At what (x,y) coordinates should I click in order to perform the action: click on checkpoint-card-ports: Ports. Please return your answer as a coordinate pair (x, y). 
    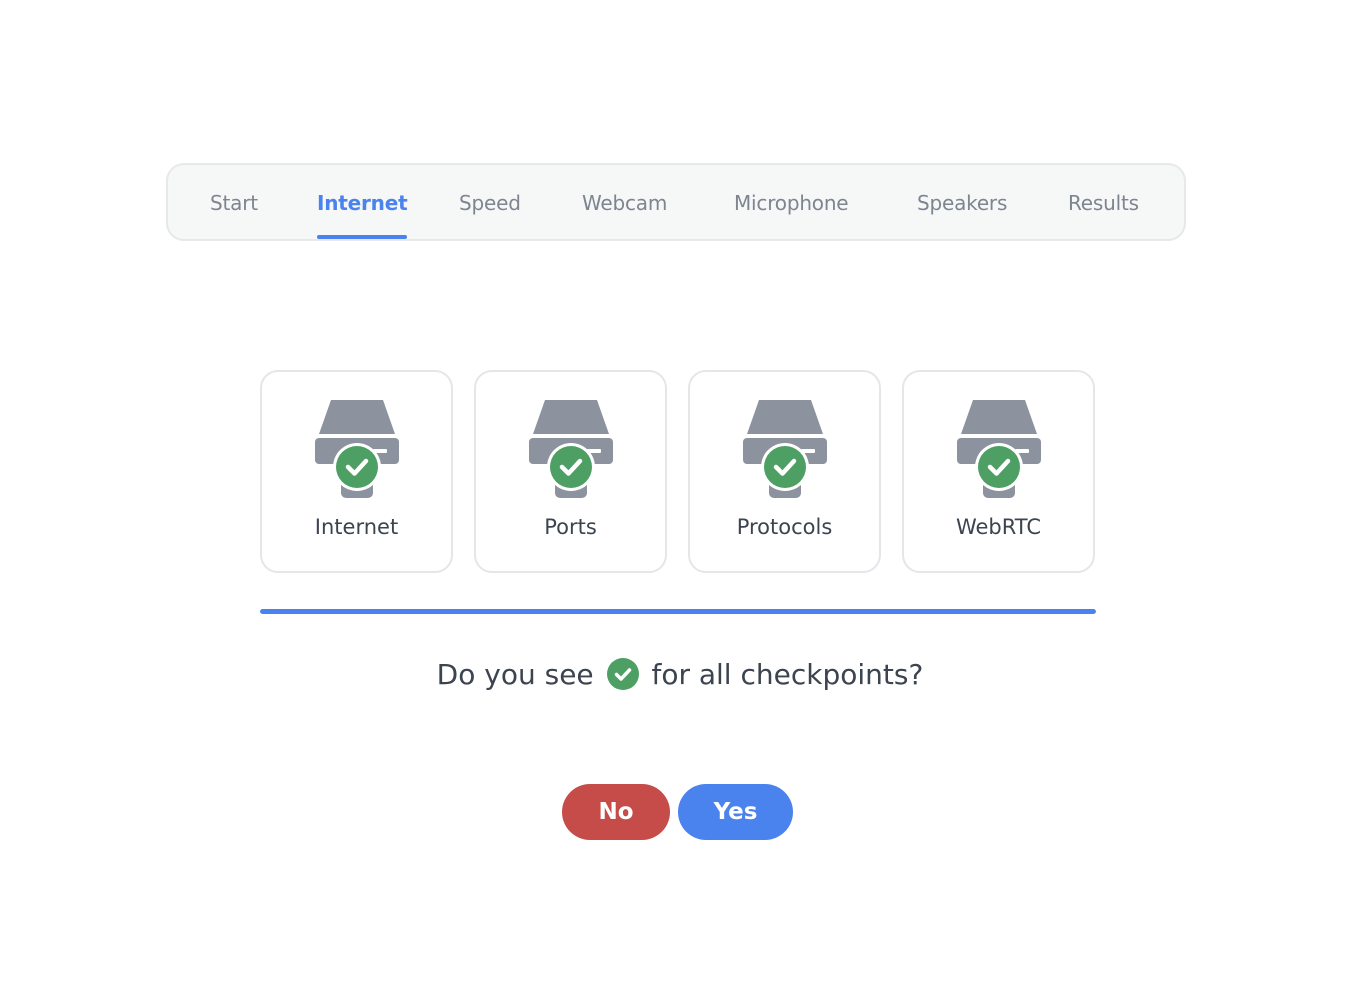
    Looking at the image, I should click on (570, 471).